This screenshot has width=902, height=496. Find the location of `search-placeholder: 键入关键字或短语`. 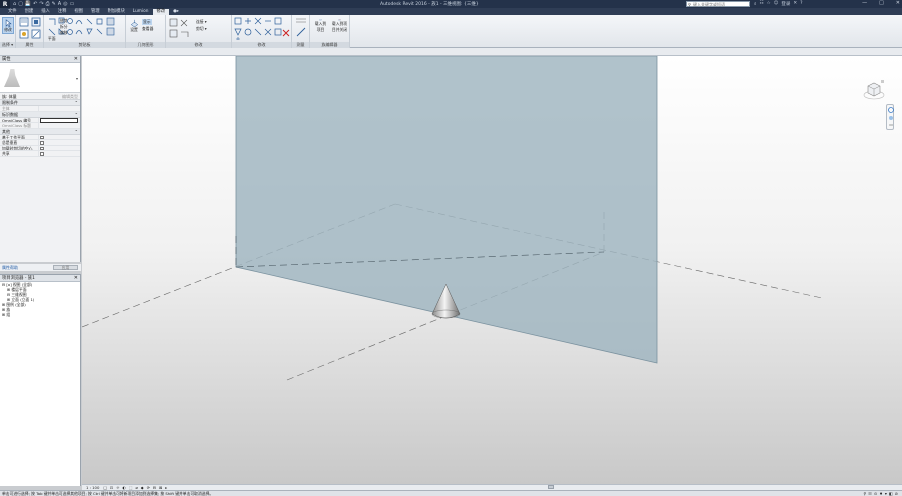

search-placeholder: 键入关键字或短语 is located at coordinates (709, 4).